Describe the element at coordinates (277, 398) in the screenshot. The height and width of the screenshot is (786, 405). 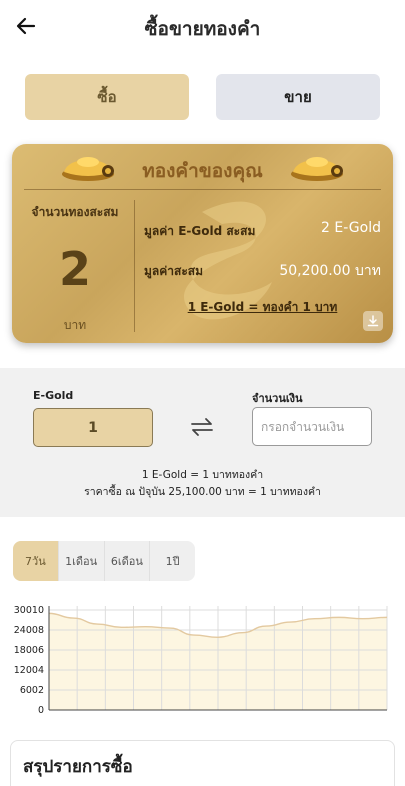
I see `amount-input-label: จำนวนเงิน` at that location.